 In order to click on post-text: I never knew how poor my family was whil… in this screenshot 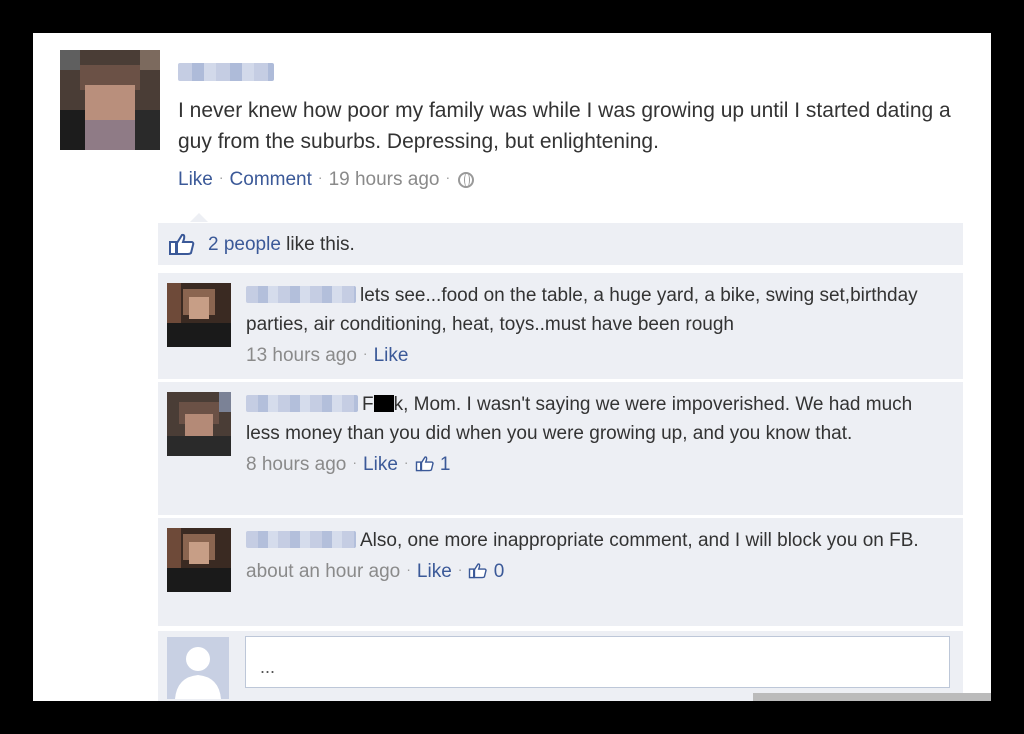, I will do `click(564, 126)`.